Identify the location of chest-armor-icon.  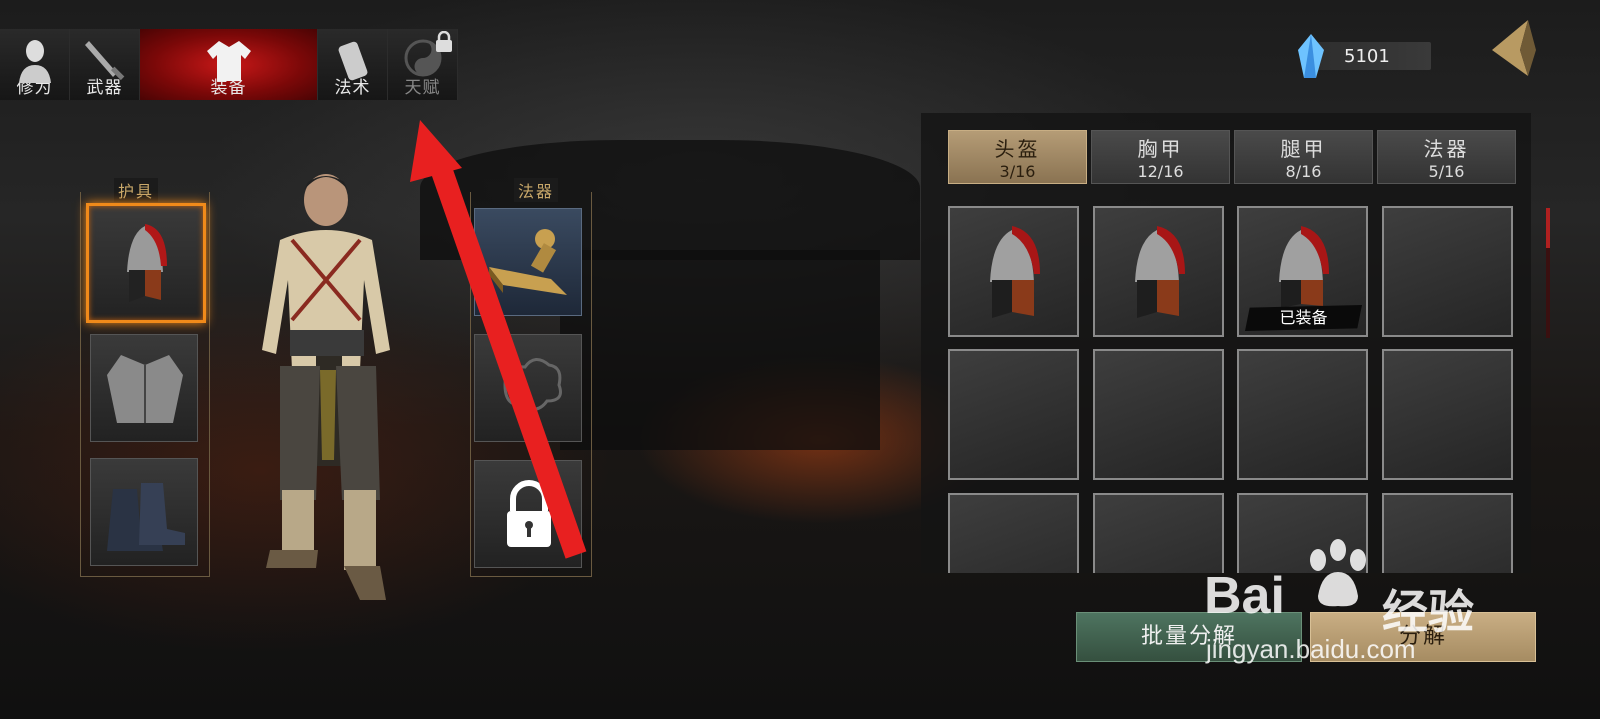
(145, 389).